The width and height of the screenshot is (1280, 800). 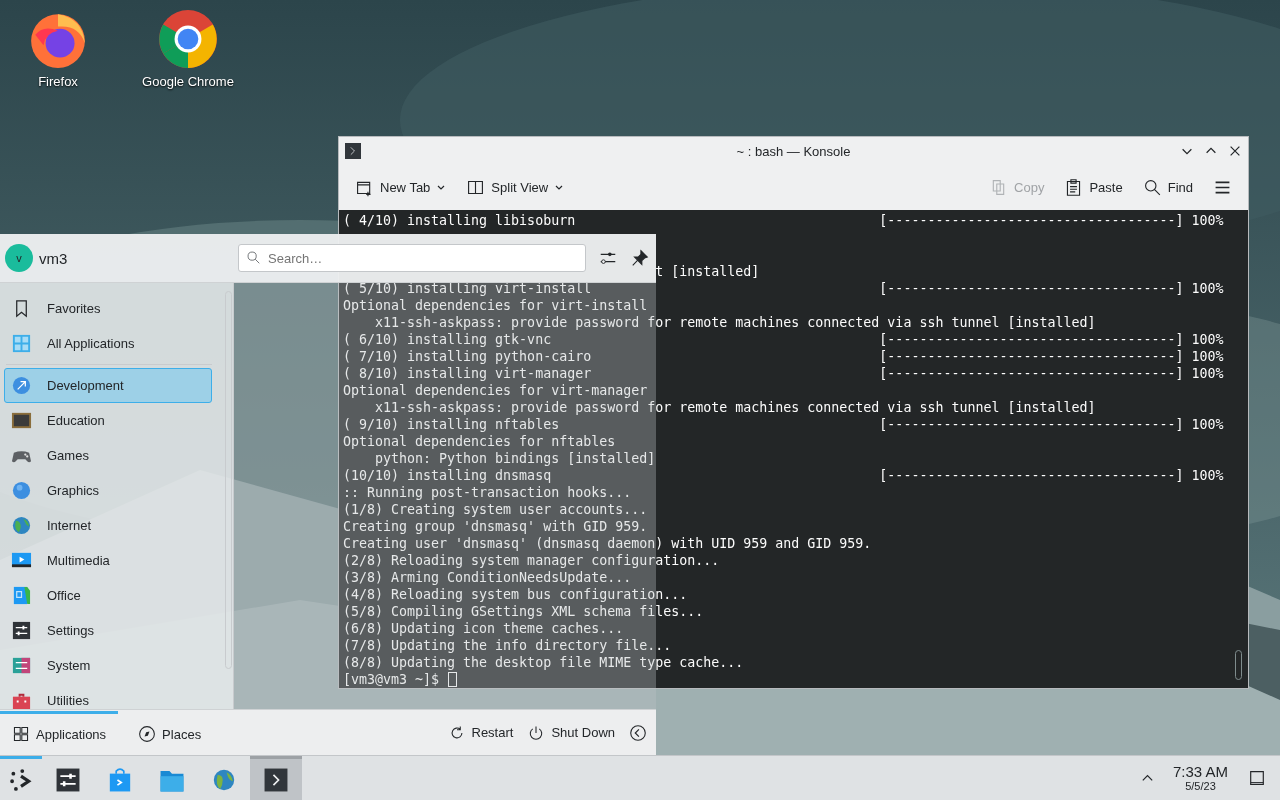 What do you see at coordinates (147, 734) in the screenshot?
I see `compass-icon` at bounding box center [147, 734].